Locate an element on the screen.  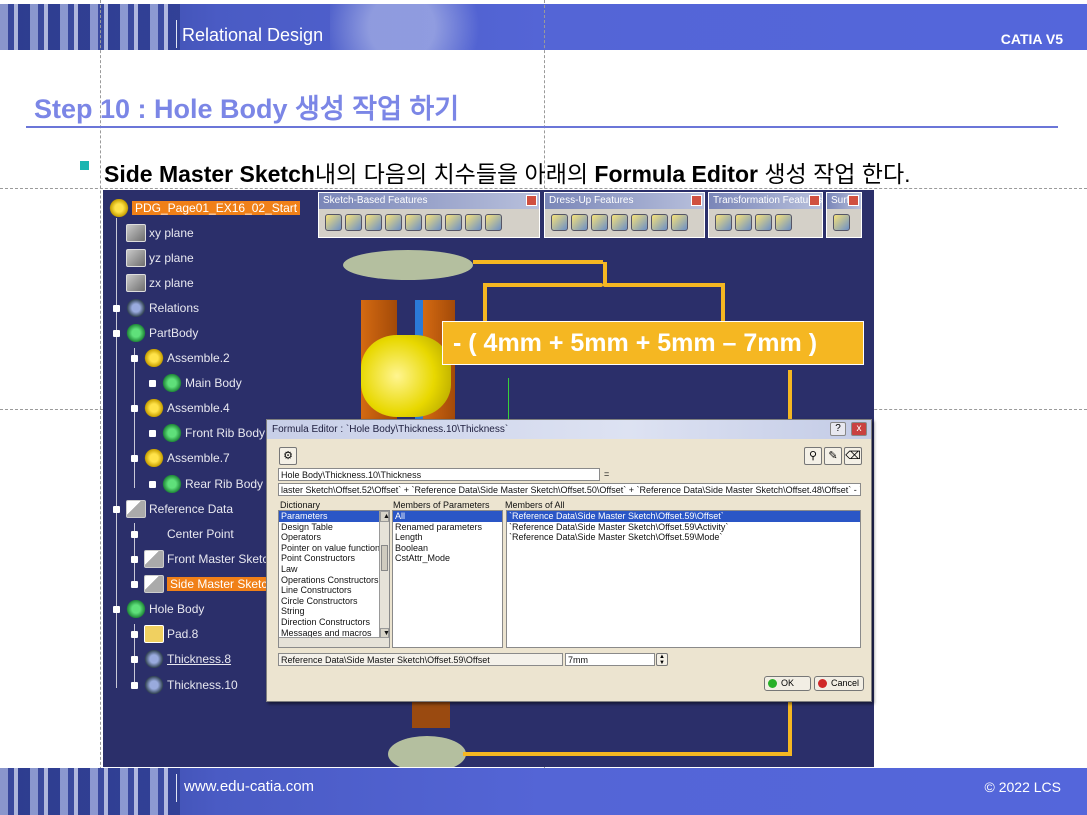
toolbar-sketch-based: Sketch-Based Features is located at coordinates (429, 215).